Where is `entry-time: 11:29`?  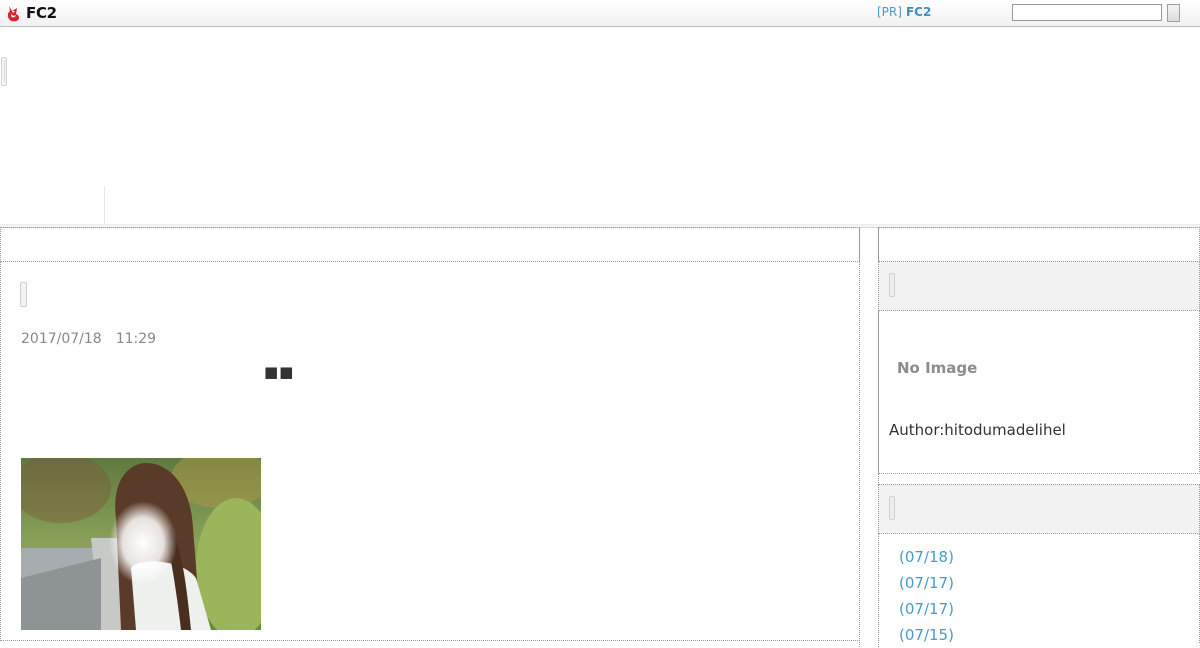 entry-time: 11:29 is located at coordinates (136, 339).